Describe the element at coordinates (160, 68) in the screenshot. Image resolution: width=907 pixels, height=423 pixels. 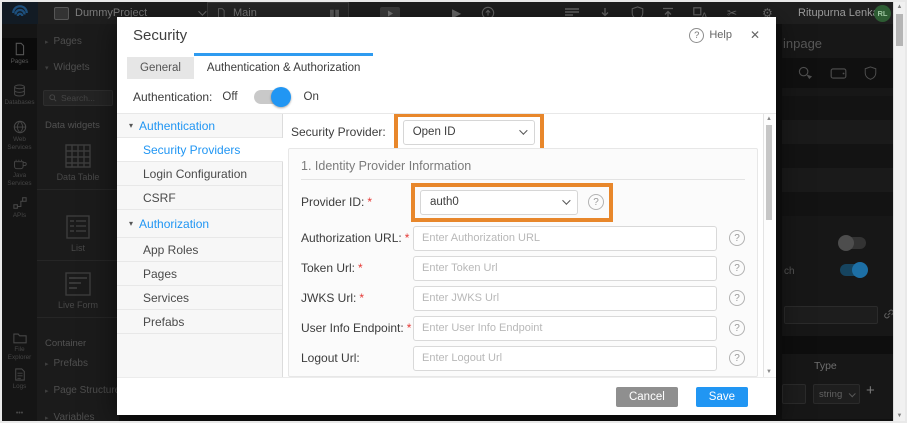
I see `tab-general: General` at that location.